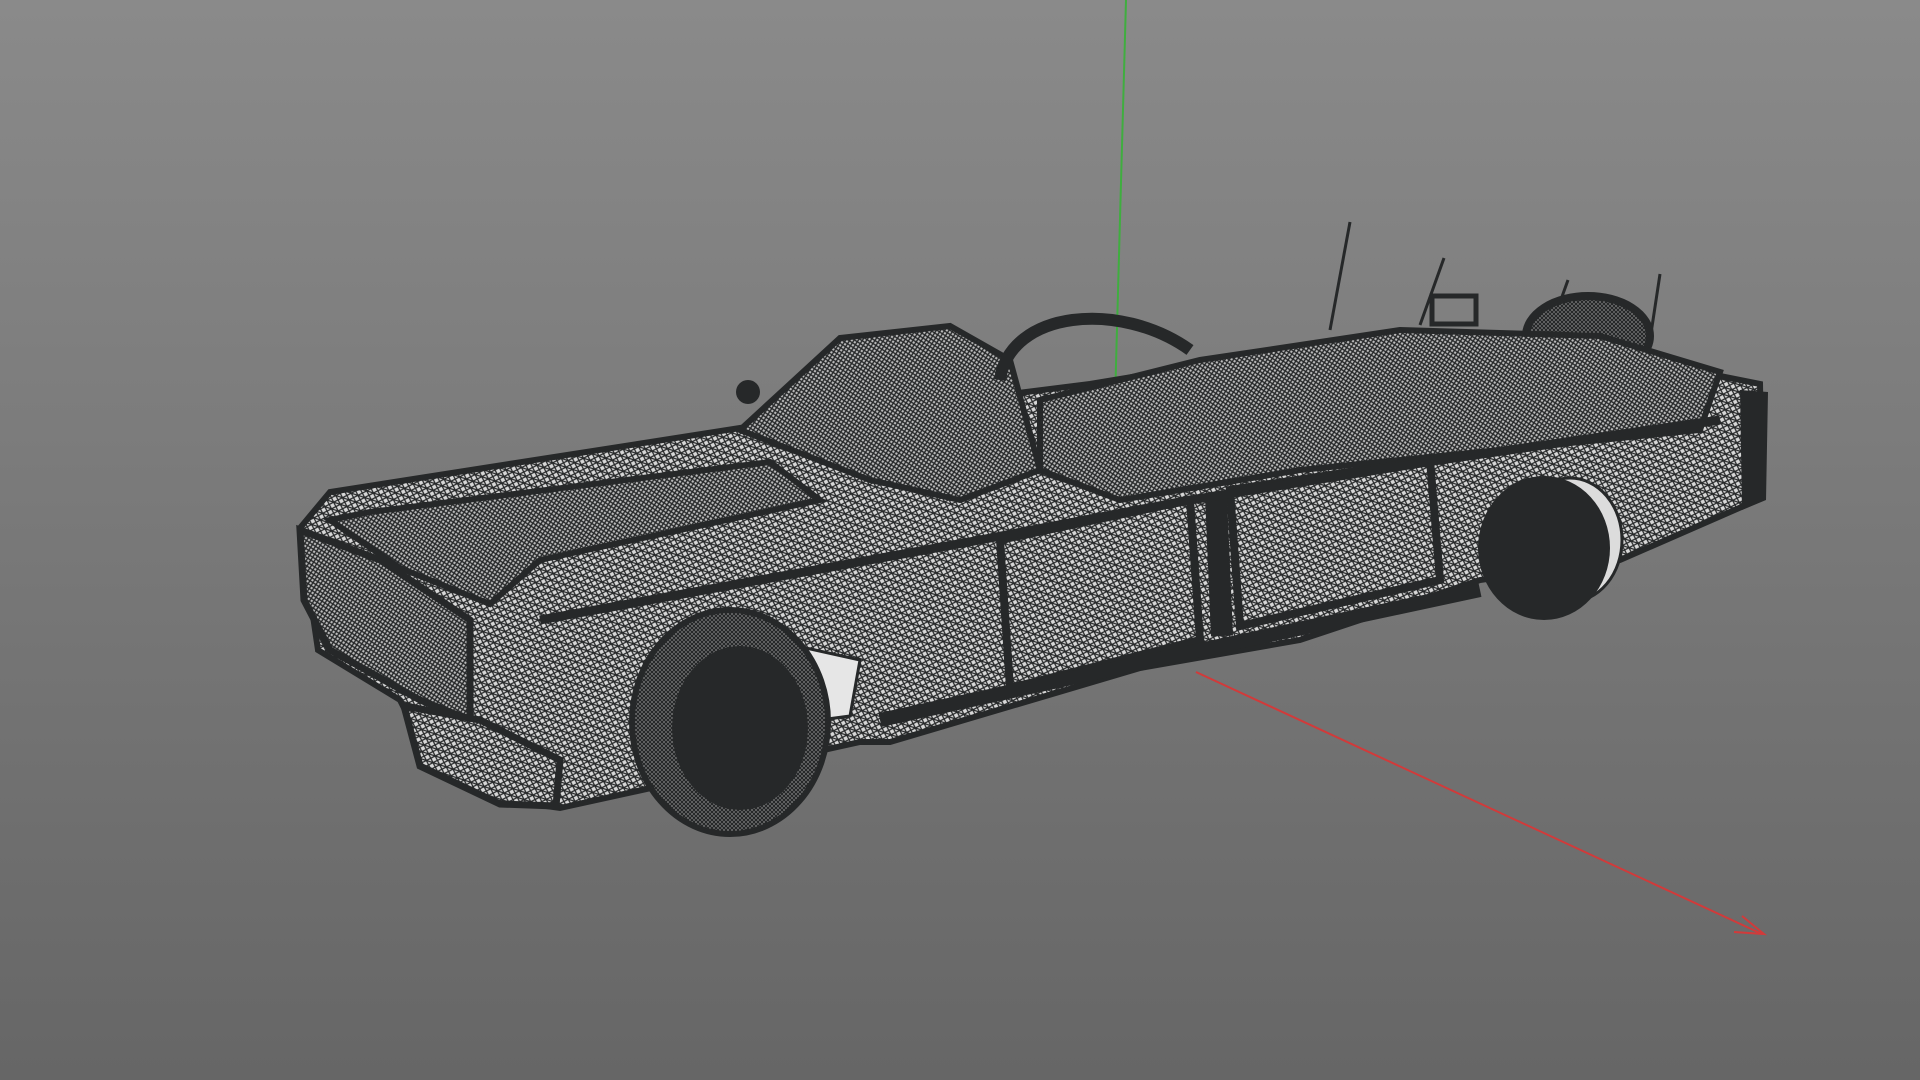  Describe the element at coordinates (748, 392) in the screenshot. I see `side-mirror` at that location.